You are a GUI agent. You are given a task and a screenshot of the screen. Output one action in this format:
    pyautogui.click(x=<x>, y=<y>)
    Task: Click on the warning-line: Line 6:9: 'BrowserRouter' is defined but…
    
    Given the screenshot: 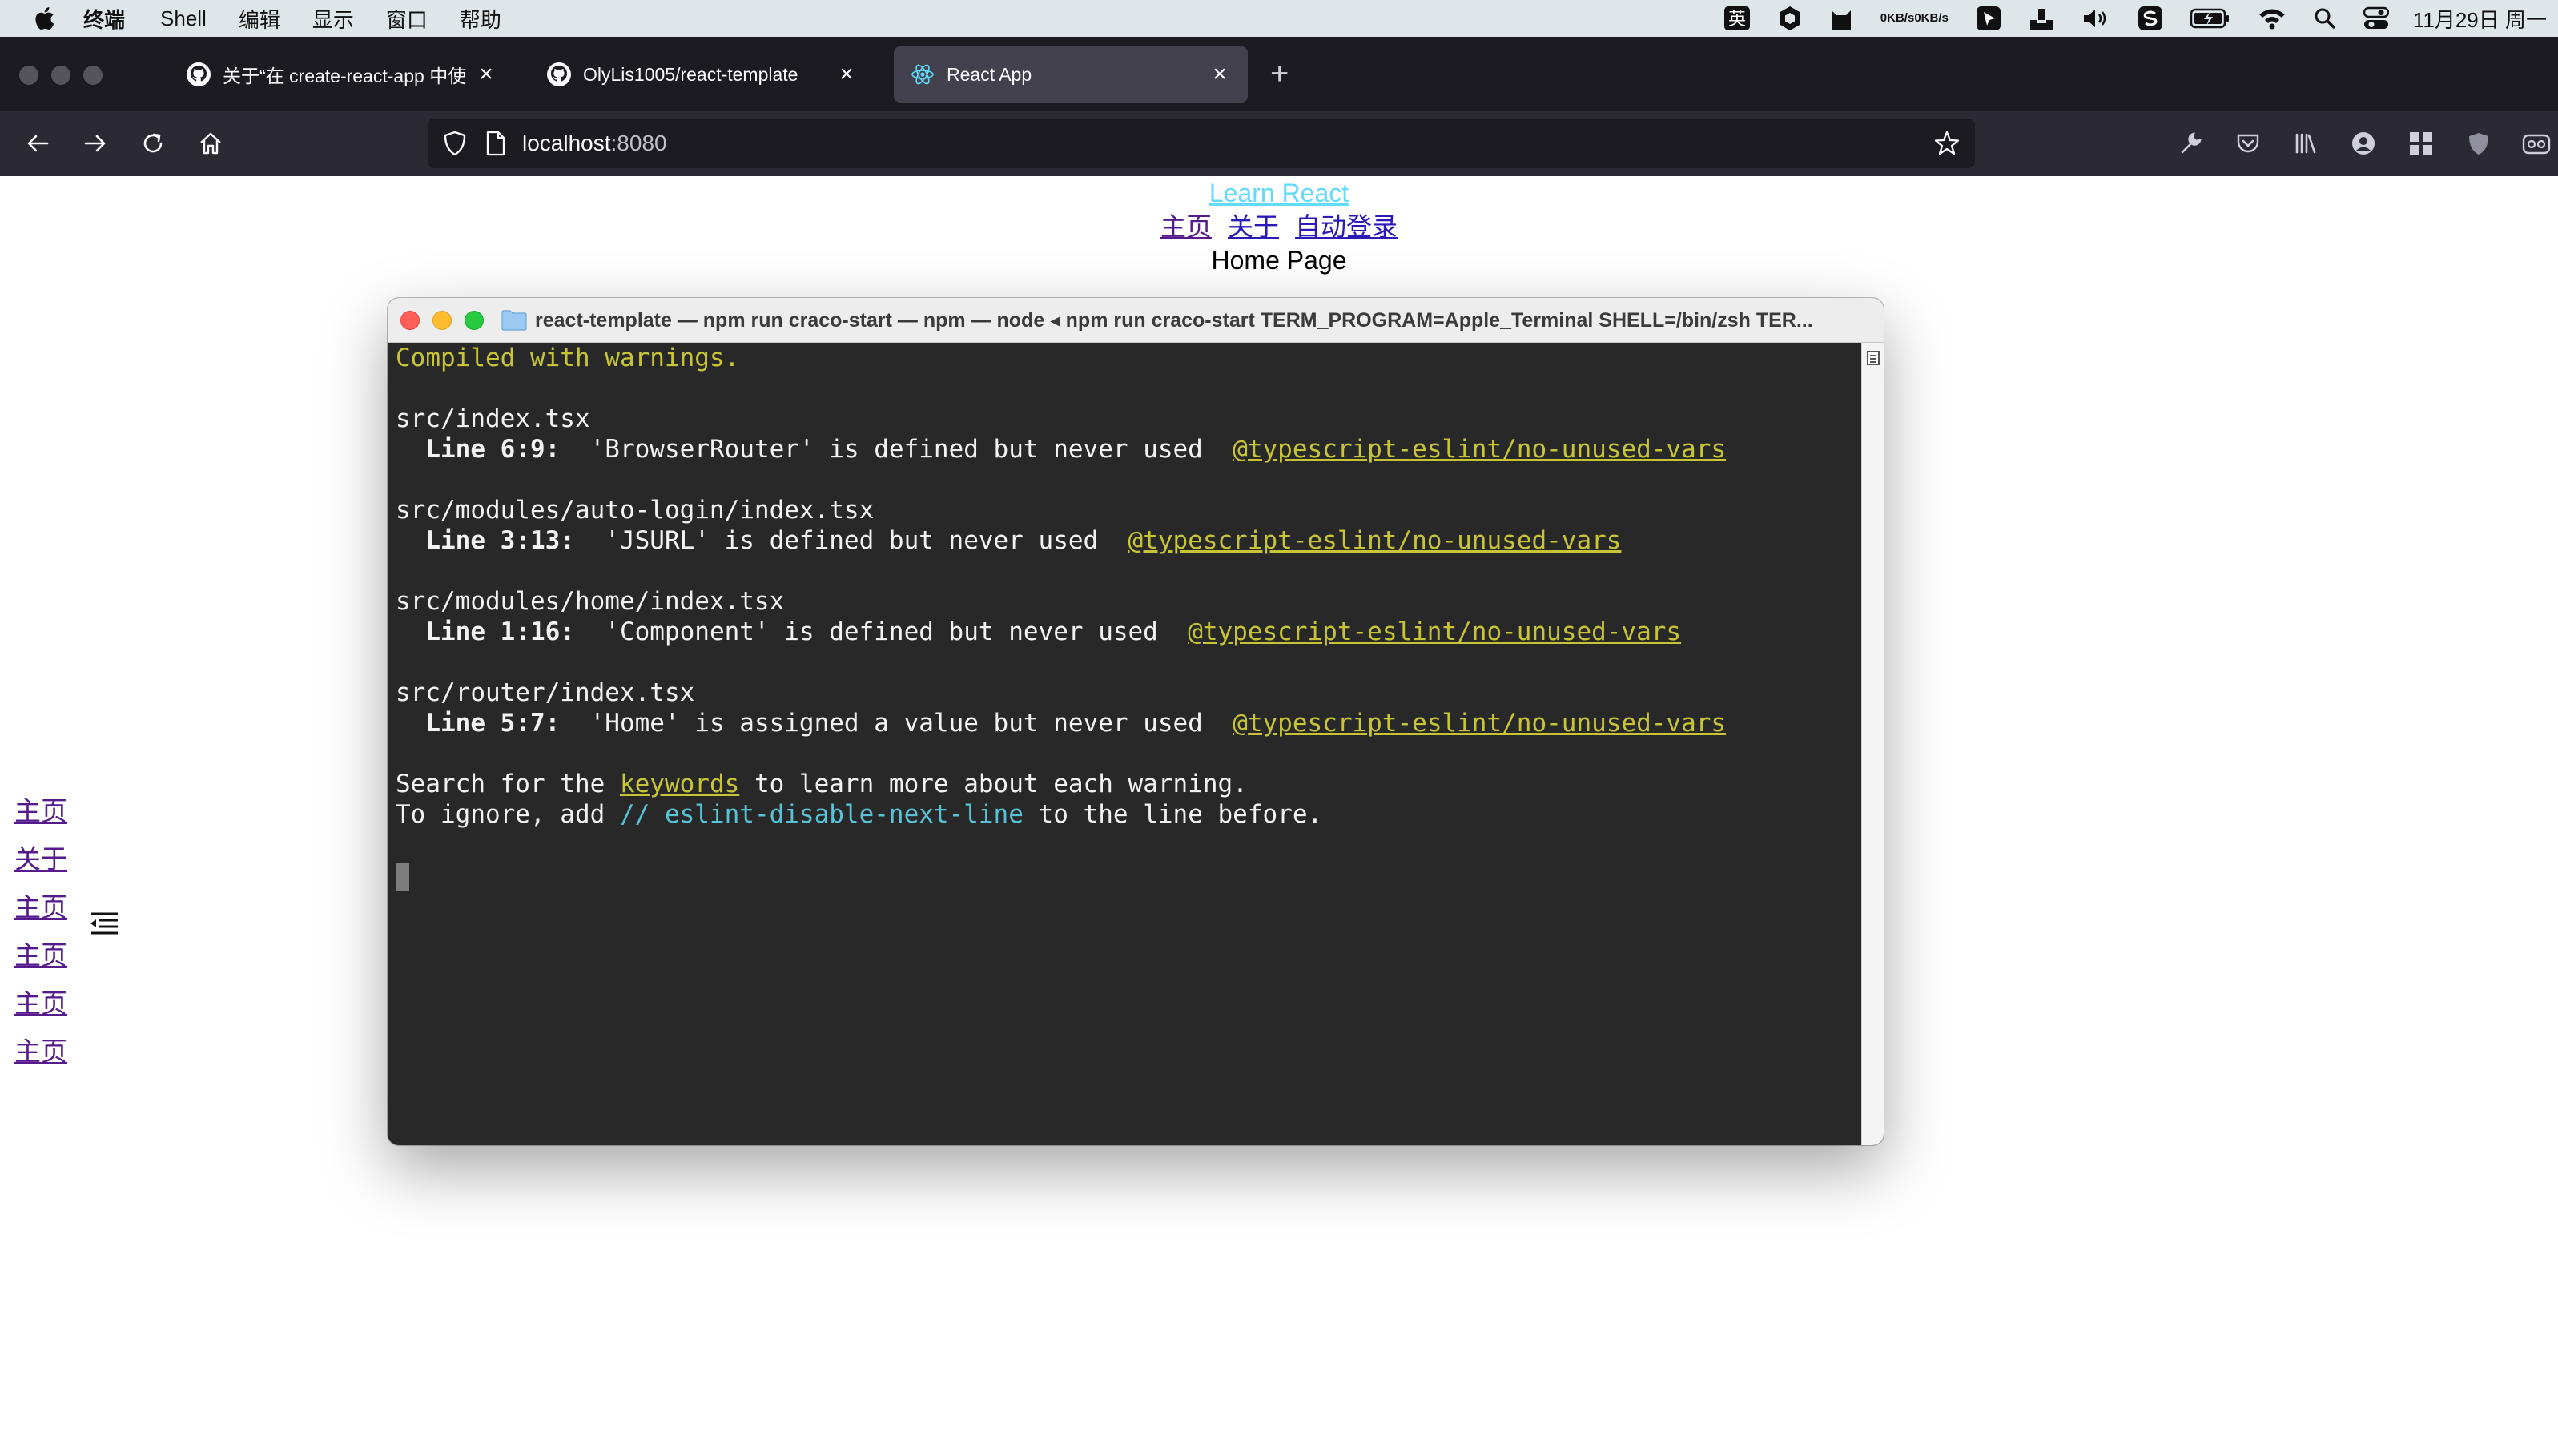 What is the action you would take?
    pyautogui.click(x=1128, y=449)
    